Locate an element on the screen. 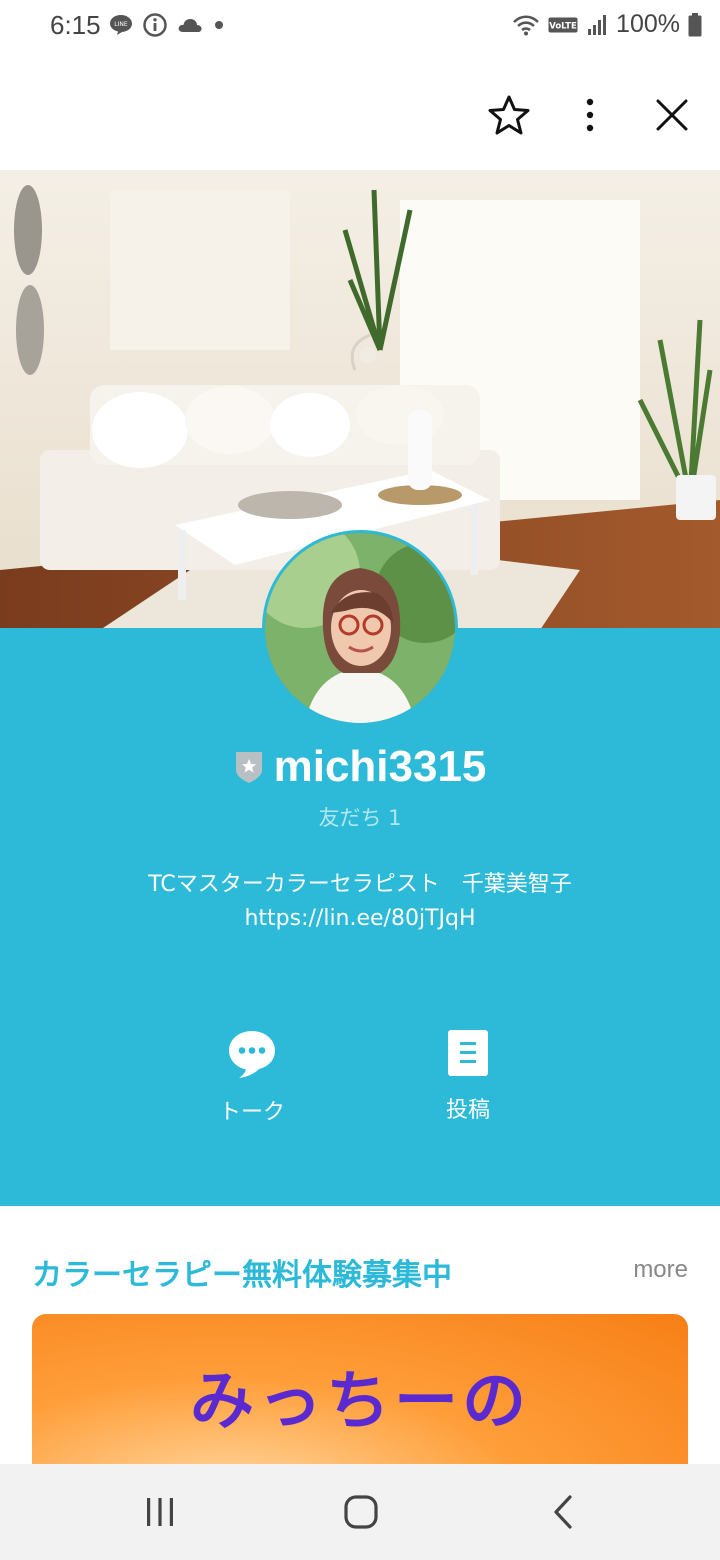  more-vert-icon is located at coordinates (590, 115).